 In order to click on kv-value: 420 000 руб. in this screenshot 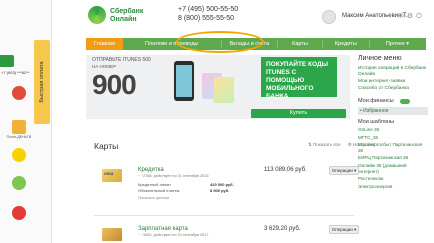, I will do `click(222, 184)`.